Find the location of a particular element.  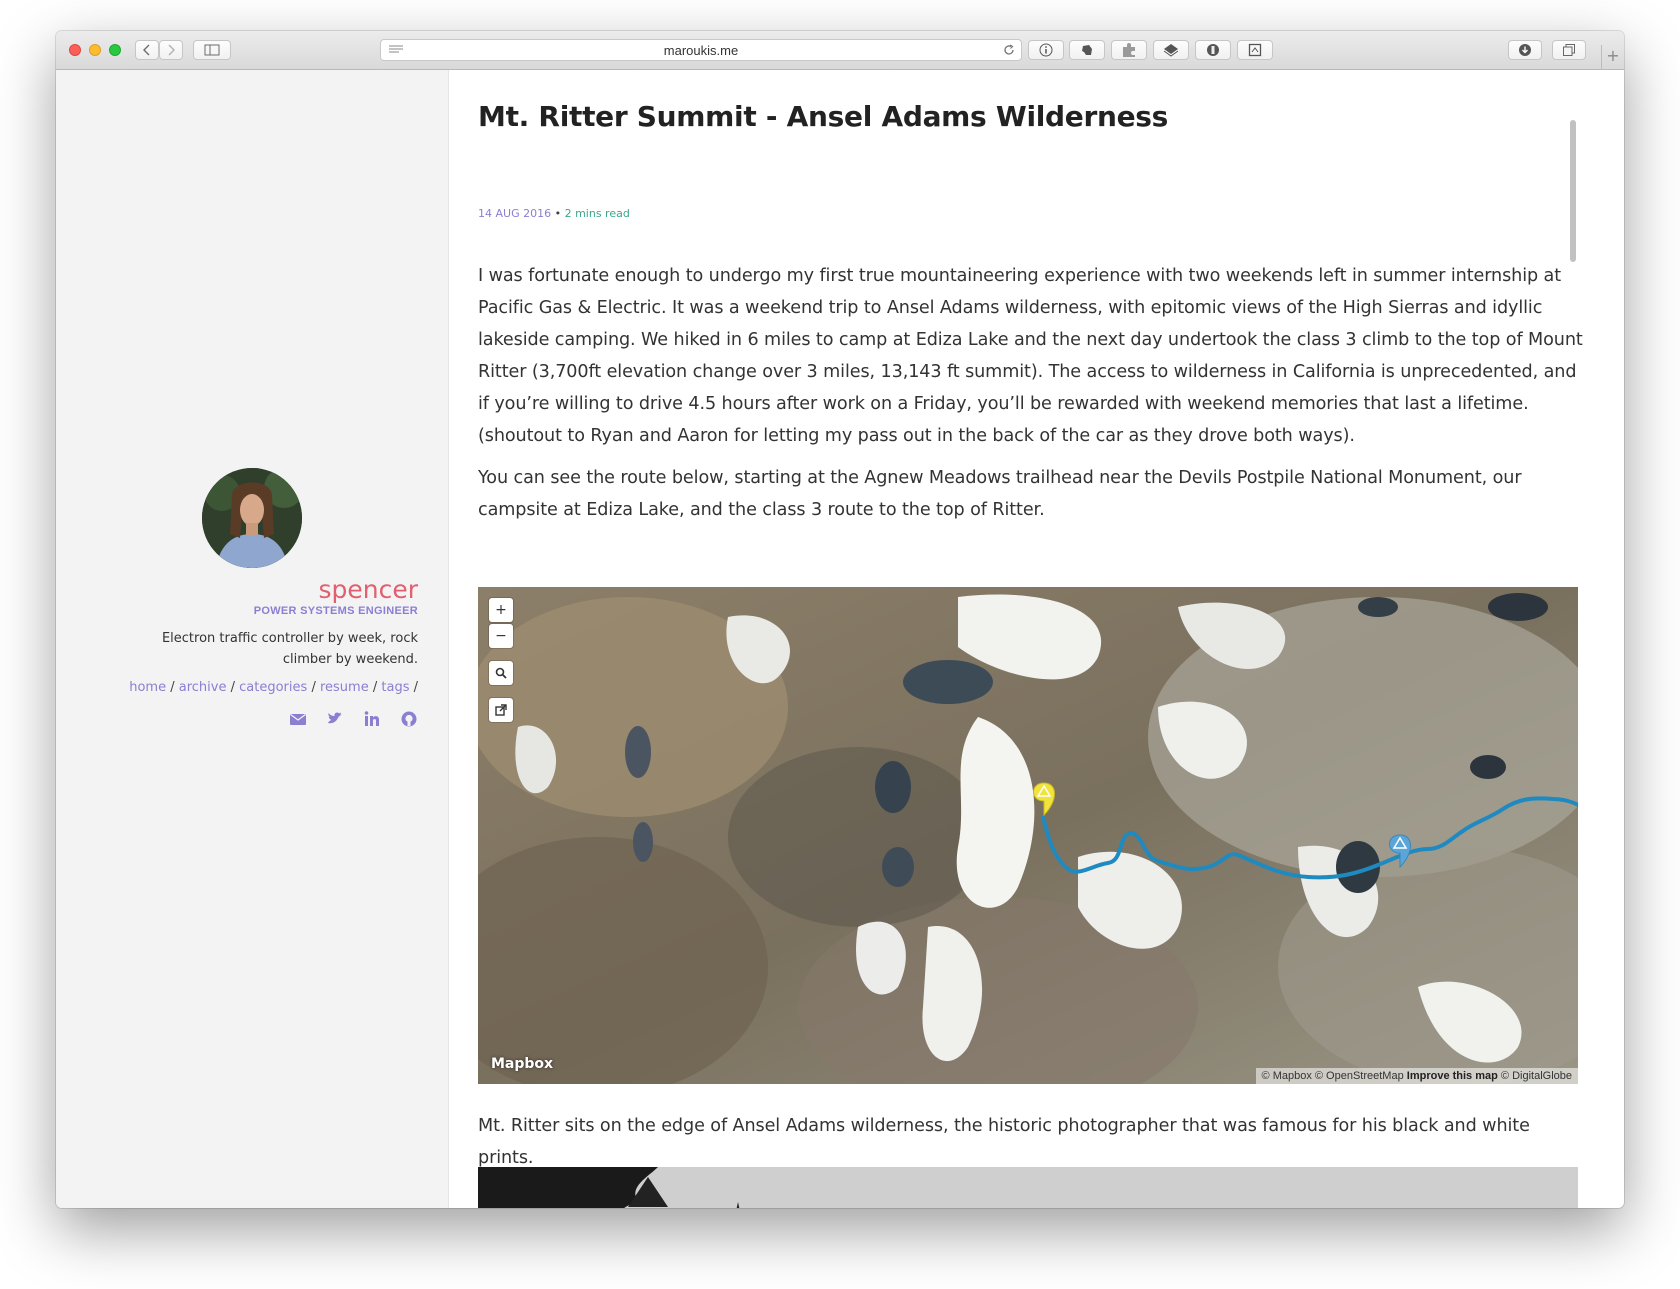

address-bar: maroukis.me is located at coordinates (701, 50).